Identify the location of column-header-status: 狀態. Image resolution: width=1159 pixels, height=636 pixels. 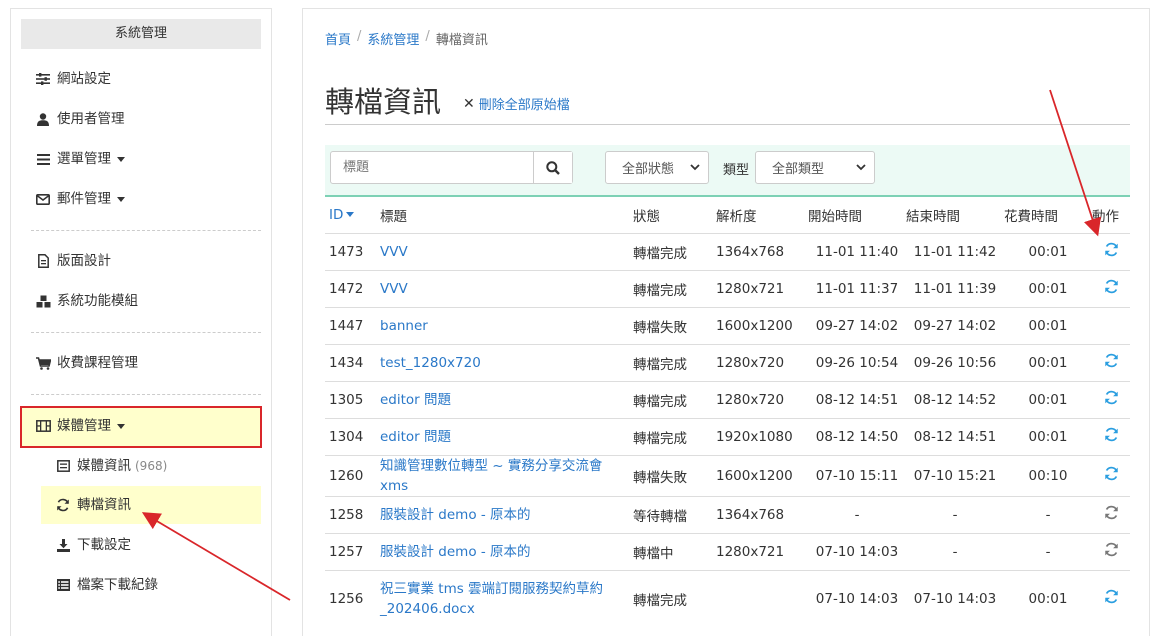
(674, 215).